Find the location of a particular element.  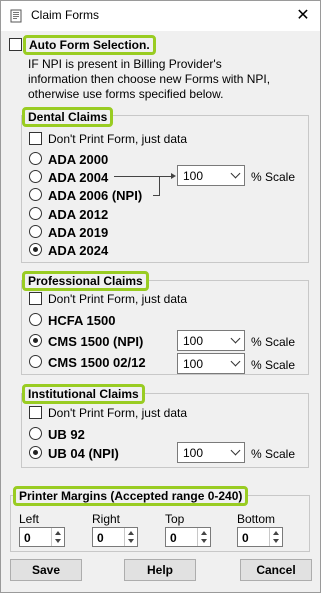

auto-form-checkbox is located at coordinates (15, 44).